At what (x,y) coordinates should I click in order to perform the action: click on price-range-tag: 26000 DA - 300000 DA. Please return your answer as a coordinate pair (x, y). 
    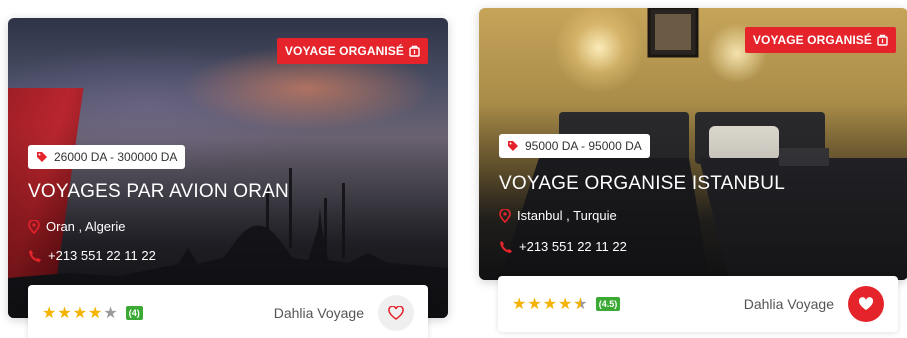
    Looking at the image, I should click on (107, 157).